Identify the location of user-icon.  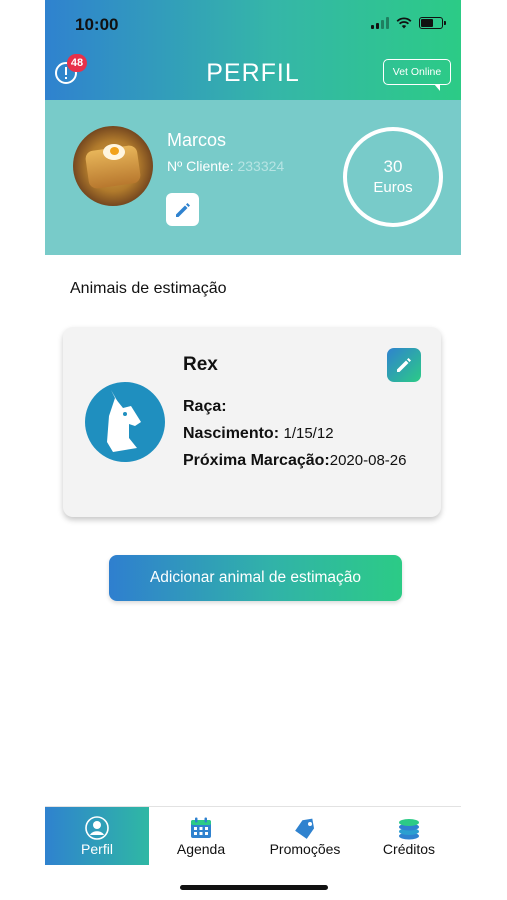
(97, 828).